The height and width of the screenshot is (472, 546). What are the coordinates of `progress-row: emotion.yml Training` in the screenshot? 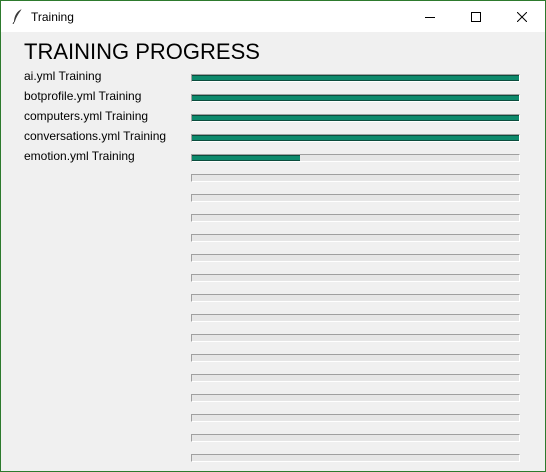 It's located at (273, 156).